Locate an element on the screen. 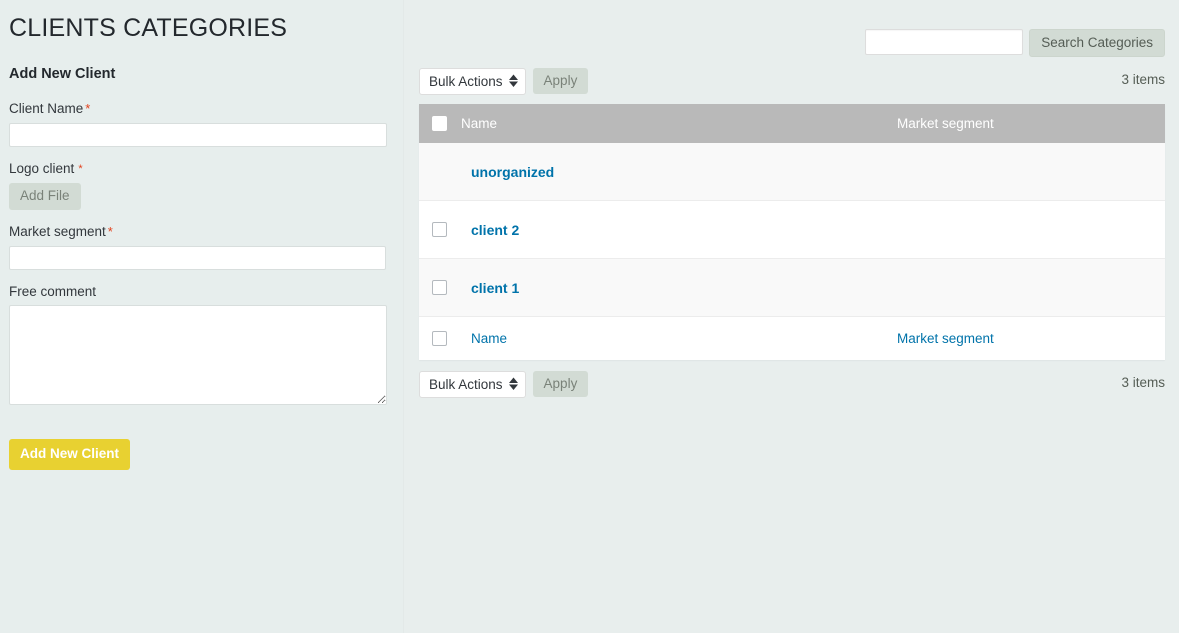  form-heading: Add New Client is located at coordinates (62, 74).